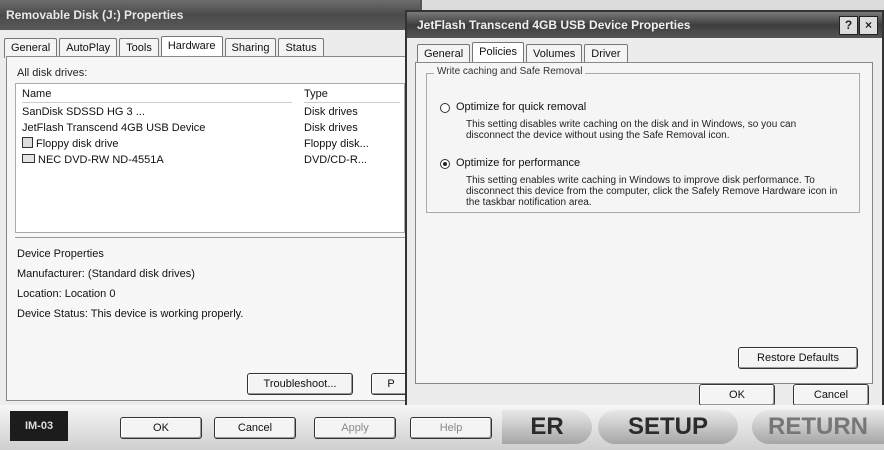  Describe the element at coordinates (77, 144) in the screenshot. I see `drive-name: Floppy disk drive` at that location.